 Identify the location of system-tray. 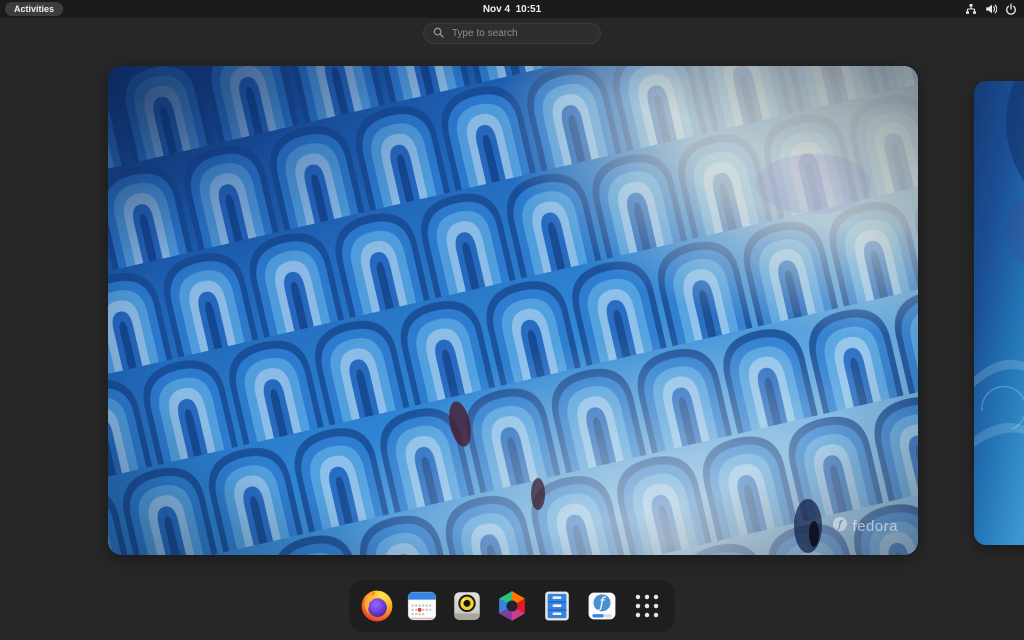
(991, 9).